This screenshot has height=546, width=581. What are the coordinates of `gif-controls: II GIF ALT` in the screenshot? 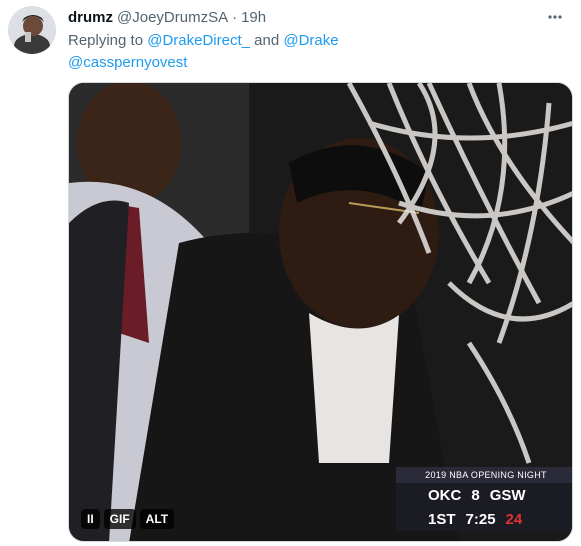 It's located at (128, 519).